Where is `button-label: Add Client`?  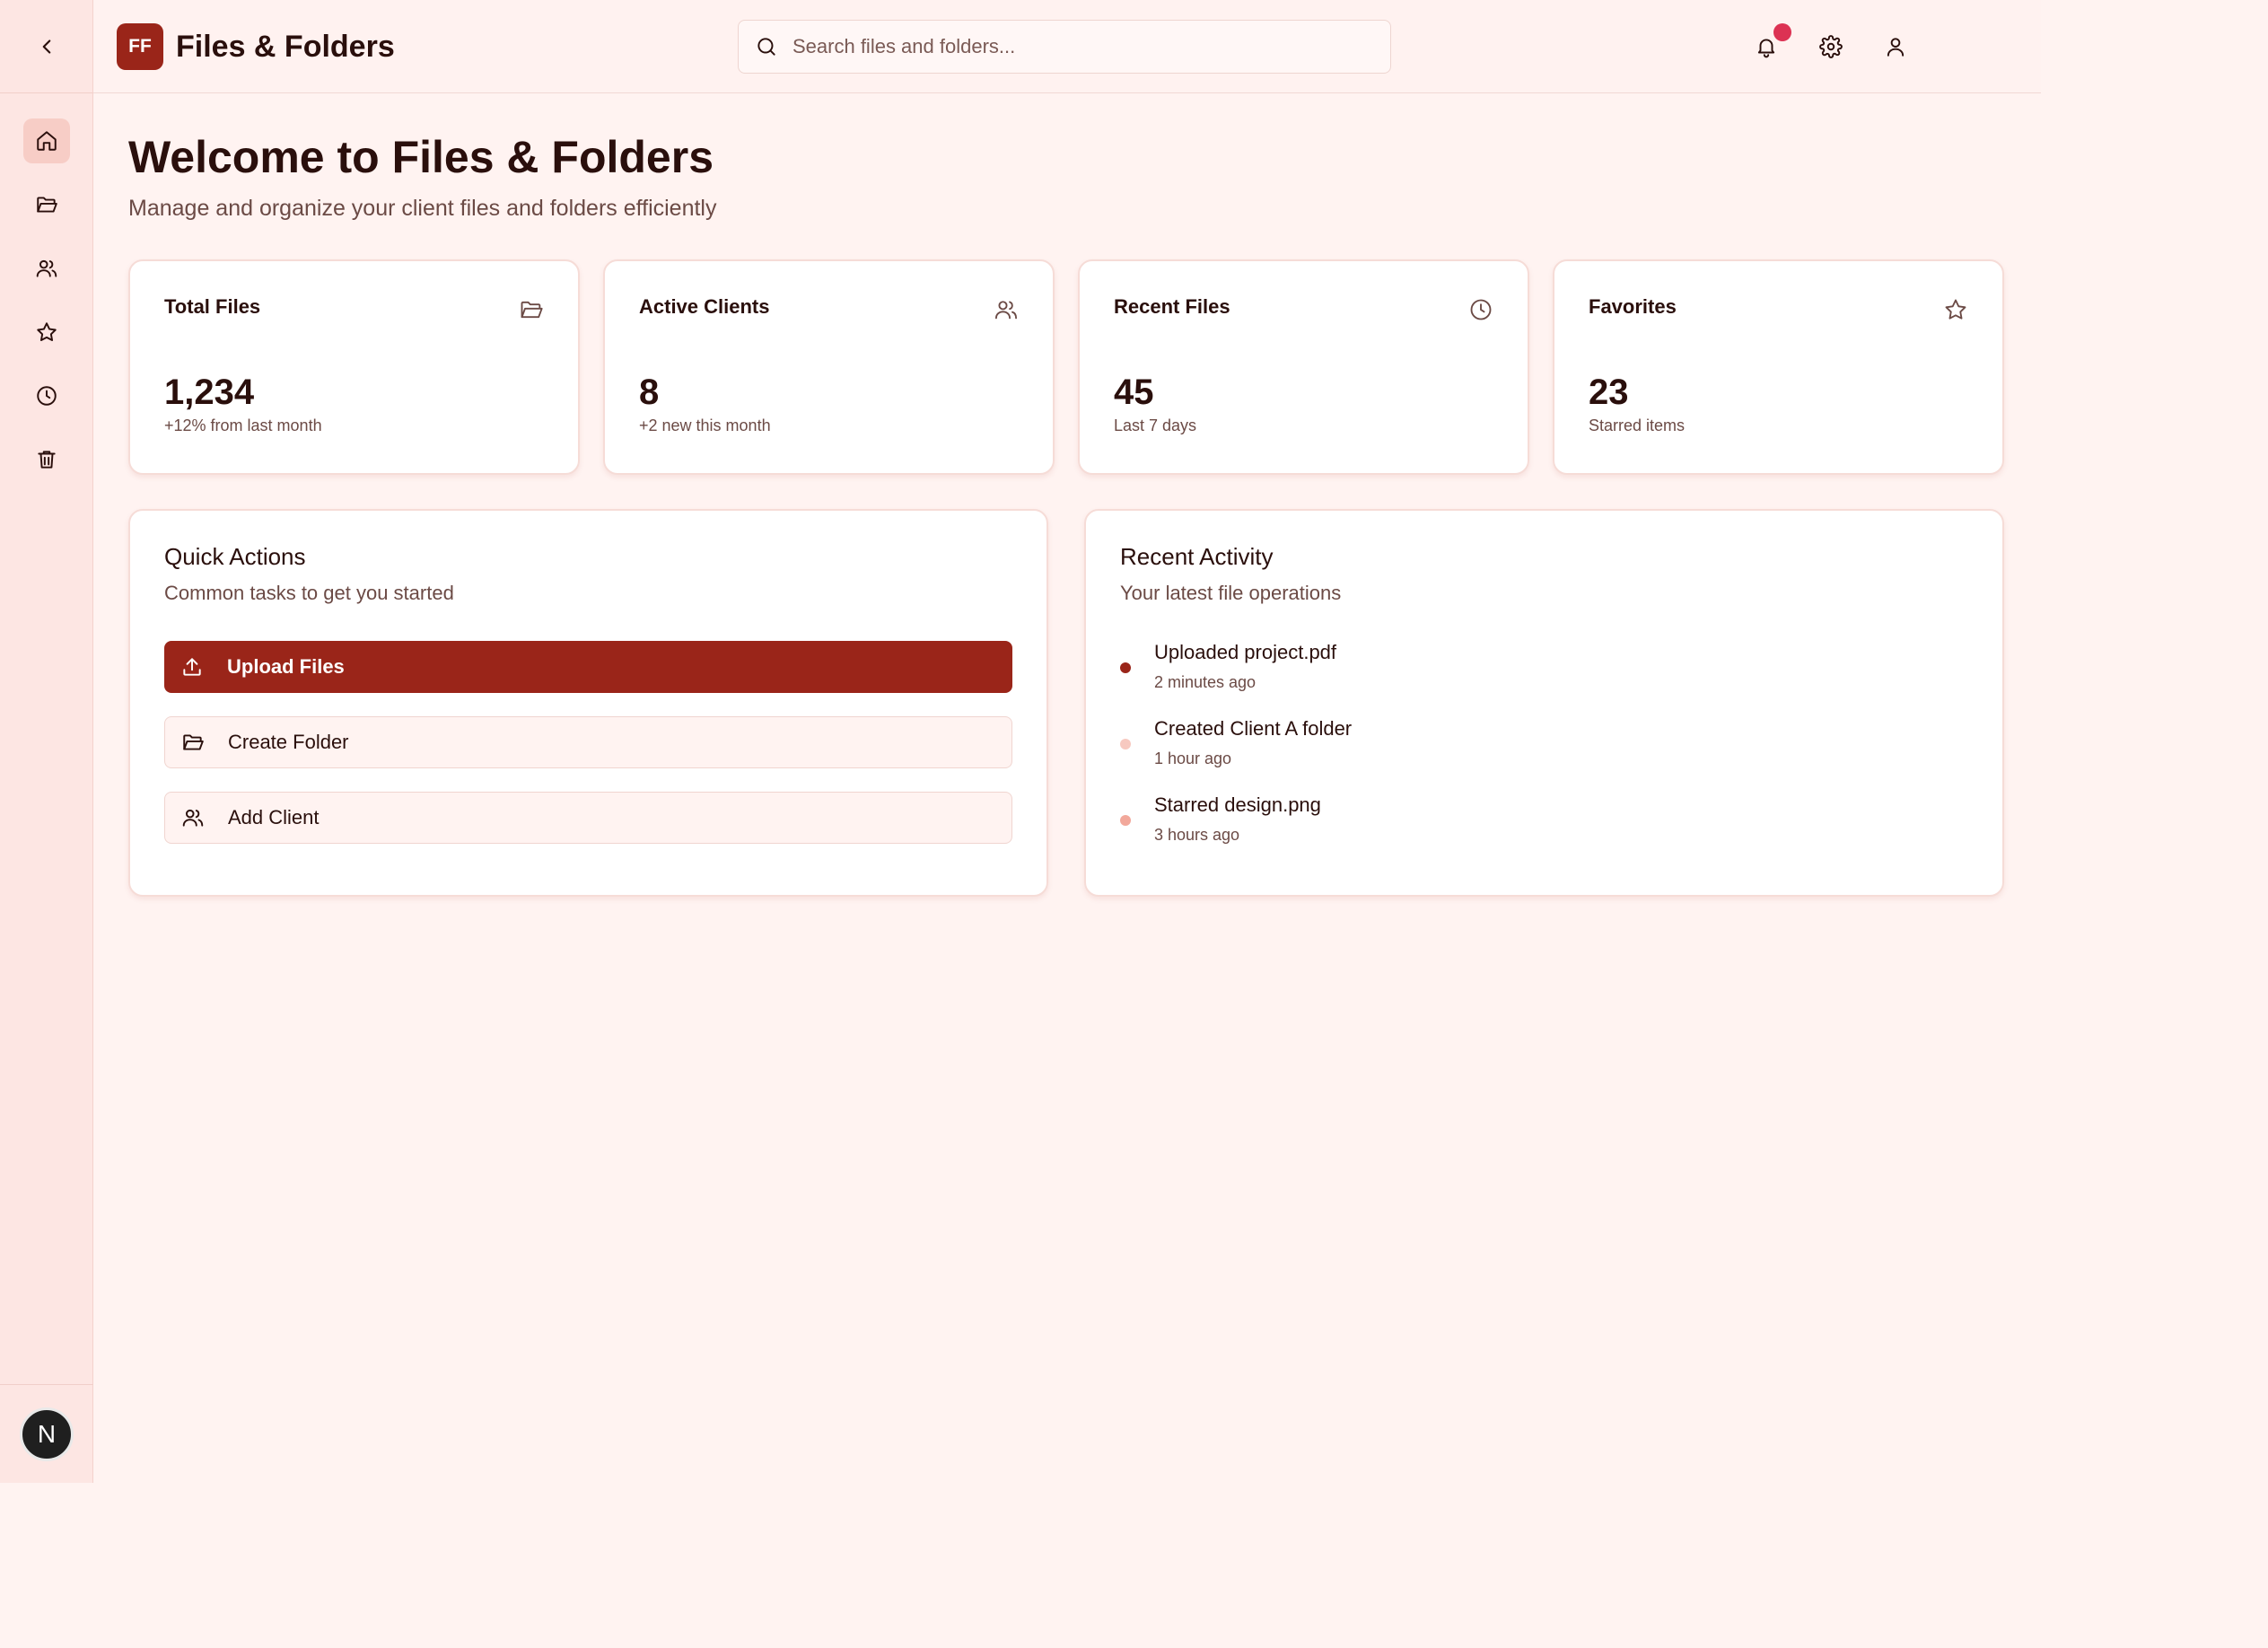 button-label: Add Client is located at coordinates (274, 817).